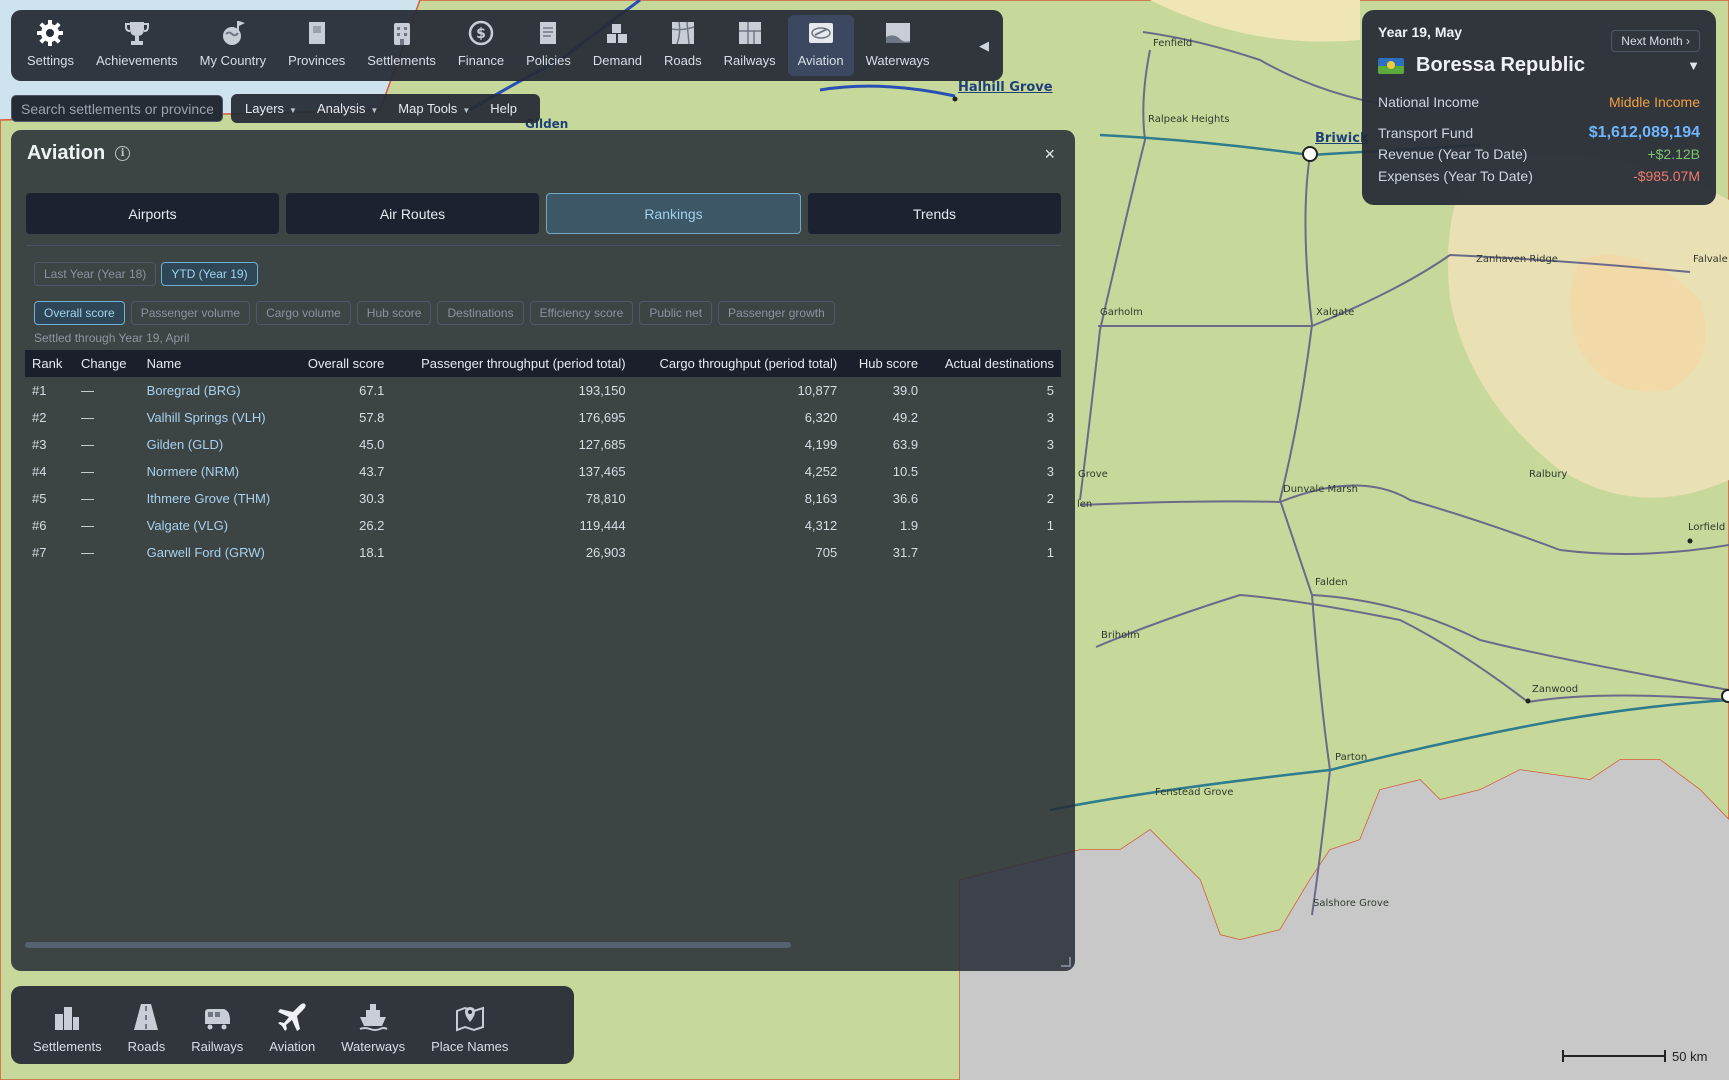  What do you see at coordinates (1189, 119) in the screenshot?
I see `map-label-ralpeak-heights: Ralpeak Heights` at bounding box center [1189, 119].